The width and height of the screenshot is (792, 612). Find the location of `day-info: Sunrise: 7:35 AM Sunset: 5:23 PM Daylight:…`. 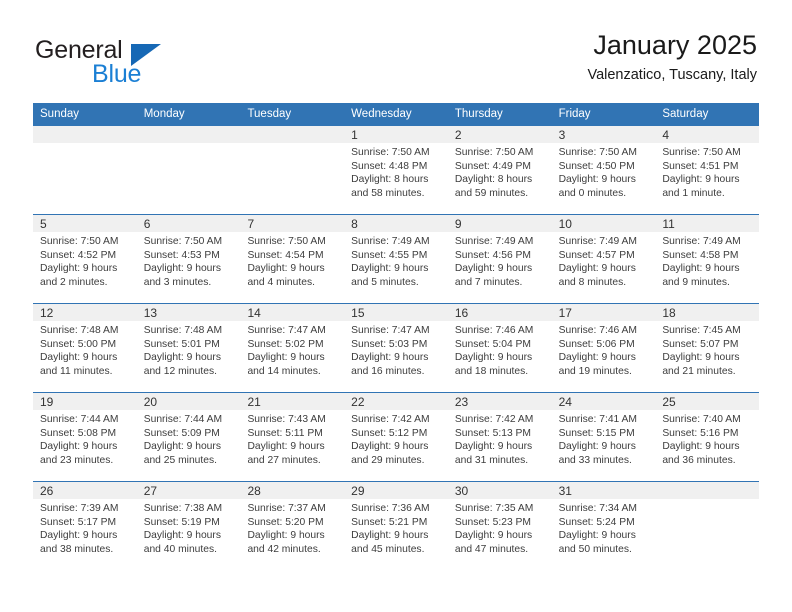

day-info: Sunrise: 7:35 AM Sunset: 5:23 PM Daylight:… is located at coordinates (500, 527).